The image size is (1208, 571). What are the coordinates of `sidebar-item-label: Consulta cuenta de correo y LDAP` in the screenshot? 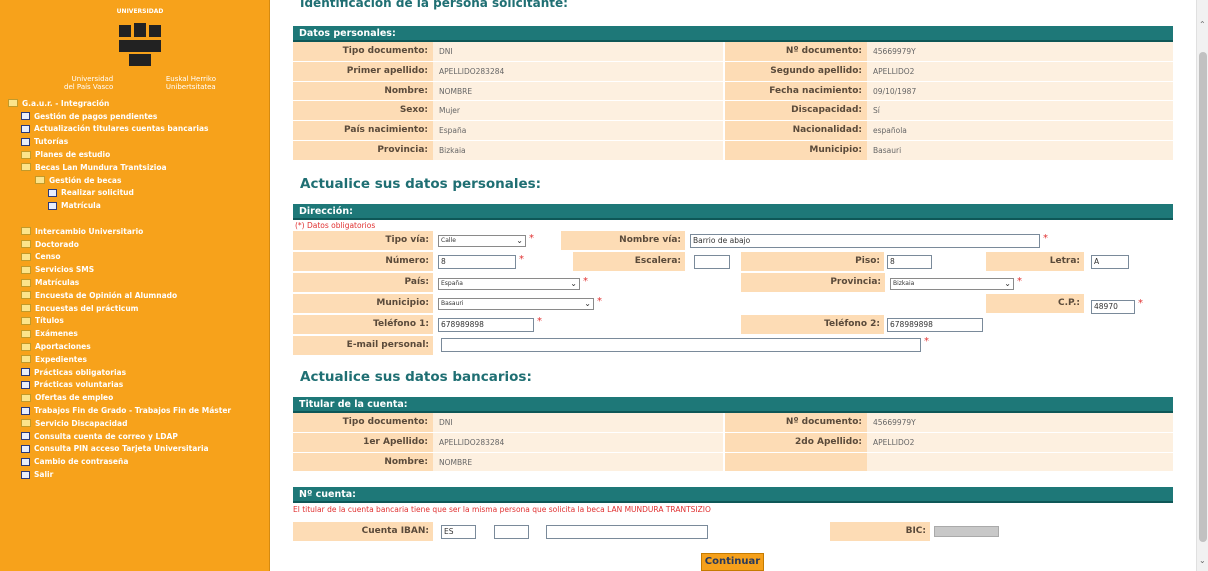 It's located at (106, 436).